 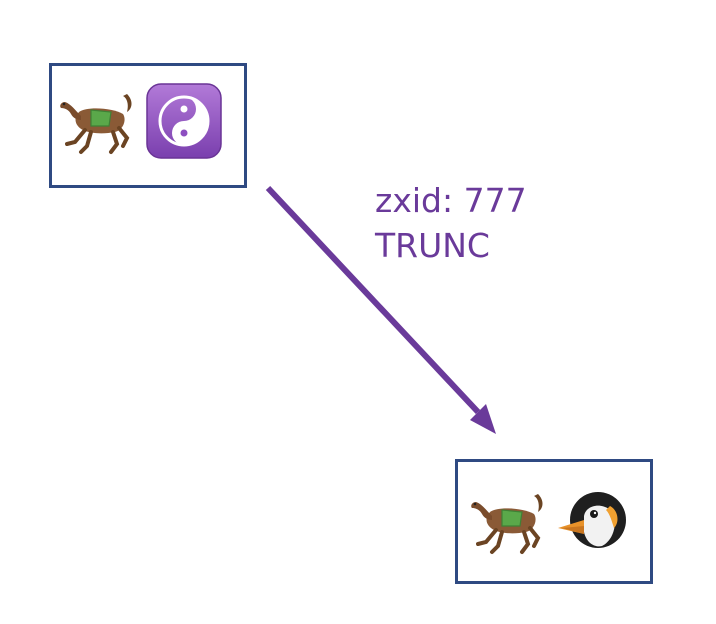 What do you see at coordinates (592, 520) in the screenshot?
I see `penguin-icon` at bounding box center [592, 520].